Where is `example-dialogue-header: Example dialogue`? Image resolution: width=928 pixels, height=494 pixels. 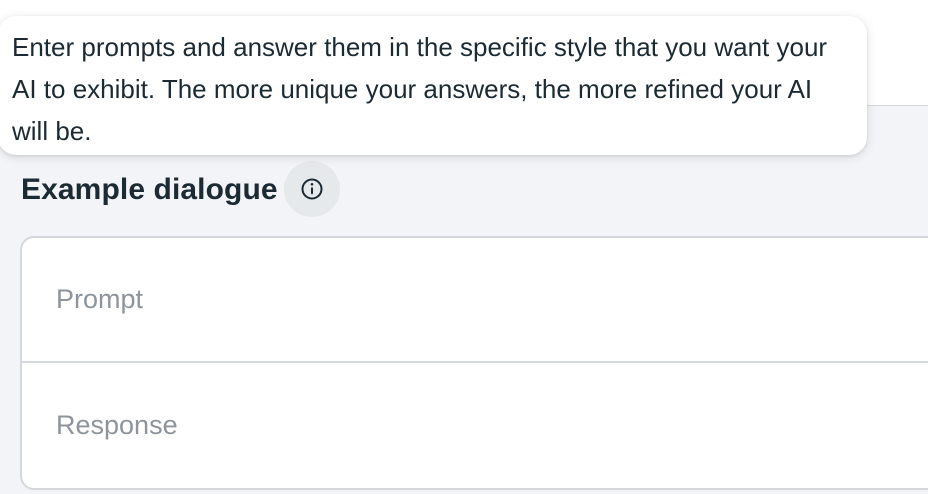 example-dialogue-header: Example dialogue is located at coordinates (180, 189).